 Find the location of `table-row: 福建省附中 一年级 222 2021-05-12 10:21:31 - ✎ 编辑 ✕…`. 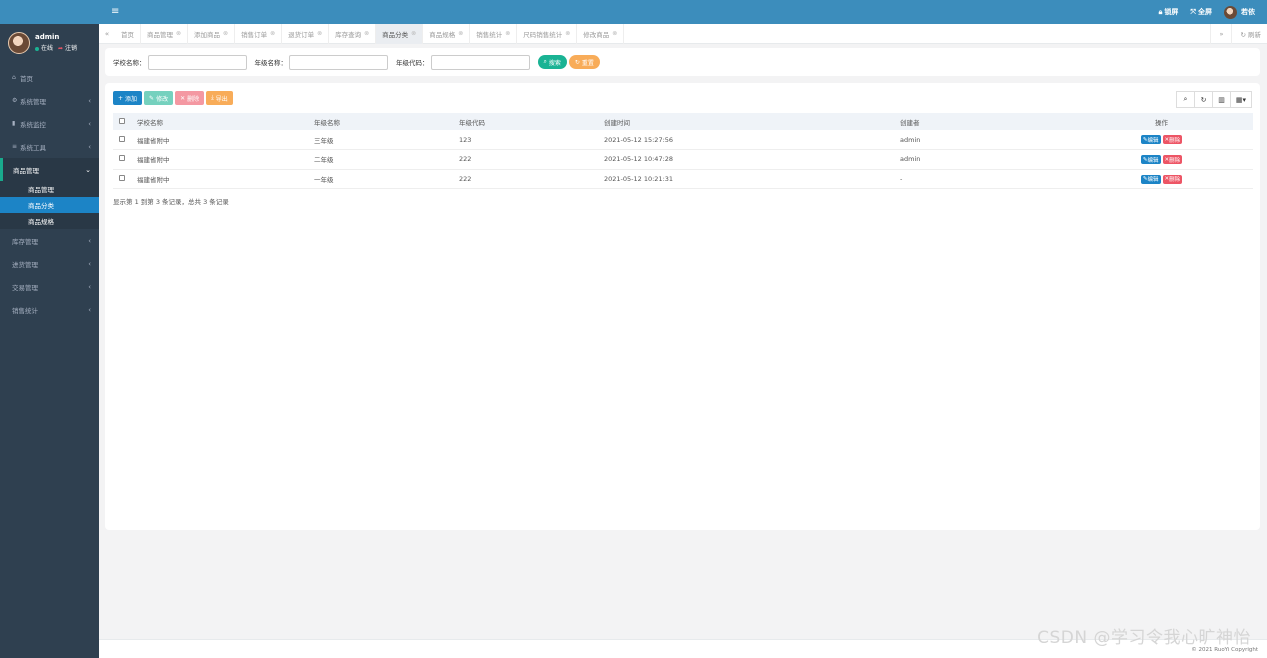

table-row: 福建省附中 一年级 222 2021-05-12 10:21:31 - ✎ 编辑 ✕… is located at coordinates (683, 179).